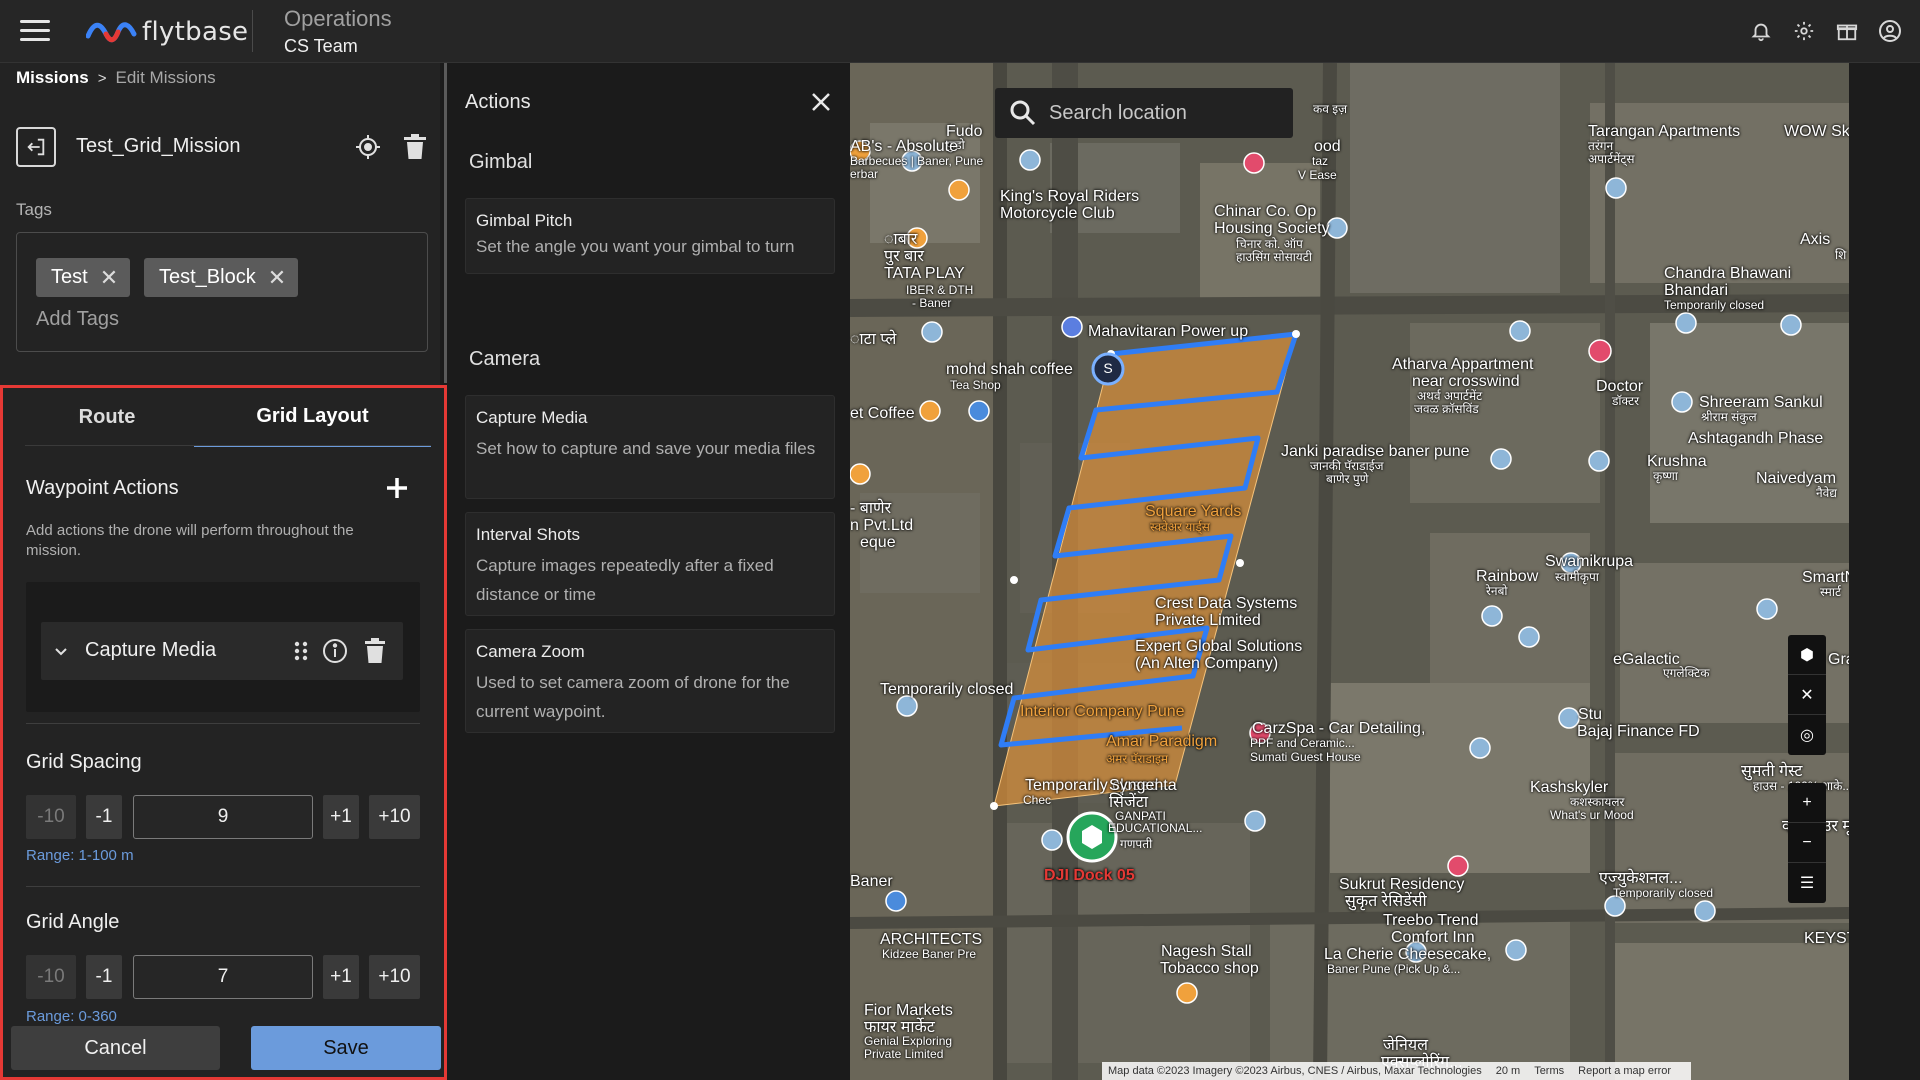 The image size is (1920, 1080). What do you see at coordinates (1057, 213) in the screenshot?
I see `map-place-label: Motorcycle Club` at bounding box center [1057, 213].